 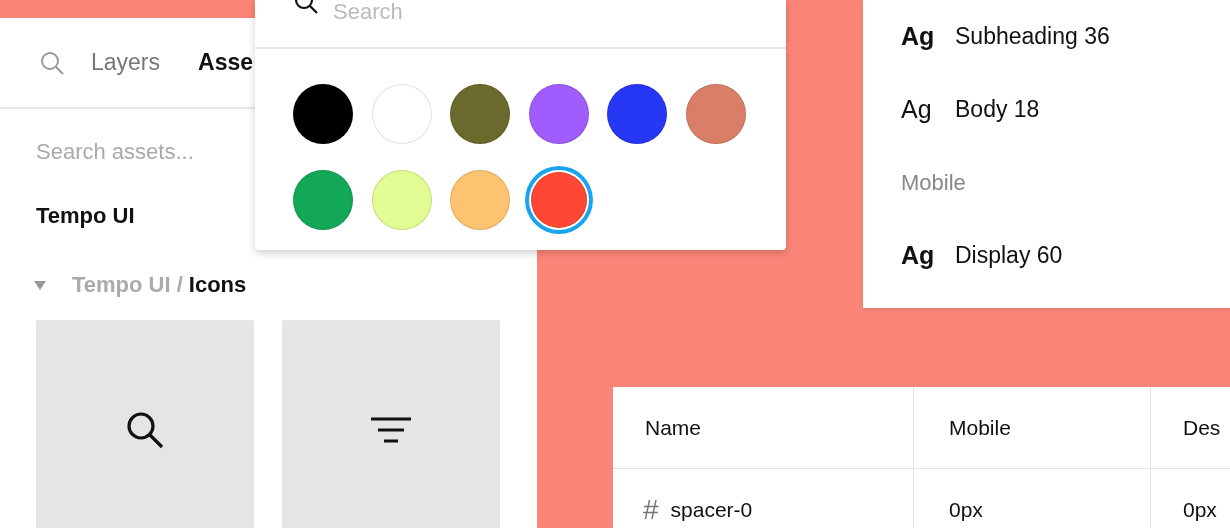 I want to click on table-cell: spacer-0, so click(x=711, y=509).